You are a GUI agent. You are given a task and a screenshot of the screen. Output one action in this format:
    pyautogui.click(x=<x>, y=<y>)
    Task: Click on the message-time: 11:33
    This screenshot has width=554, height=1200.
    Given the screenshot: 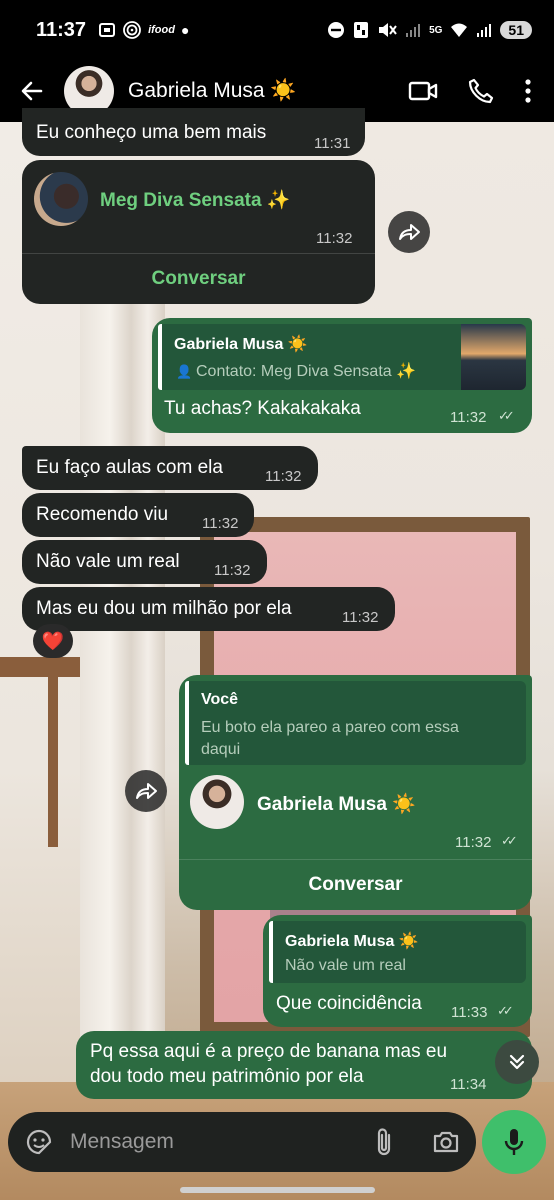 What is the action you would take?
    pyautogui.click(x=469, y=1012)
    